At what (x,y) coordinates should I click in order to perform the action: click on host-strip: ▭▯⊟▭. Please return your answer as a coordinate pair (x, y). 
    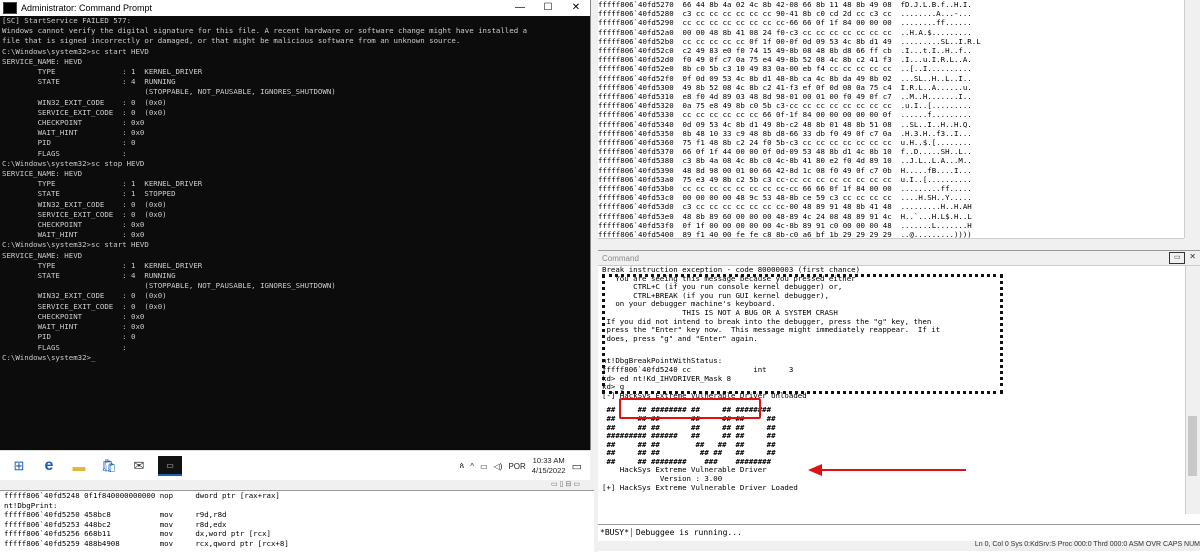
    Looking at the image, I should click on (295, 485).